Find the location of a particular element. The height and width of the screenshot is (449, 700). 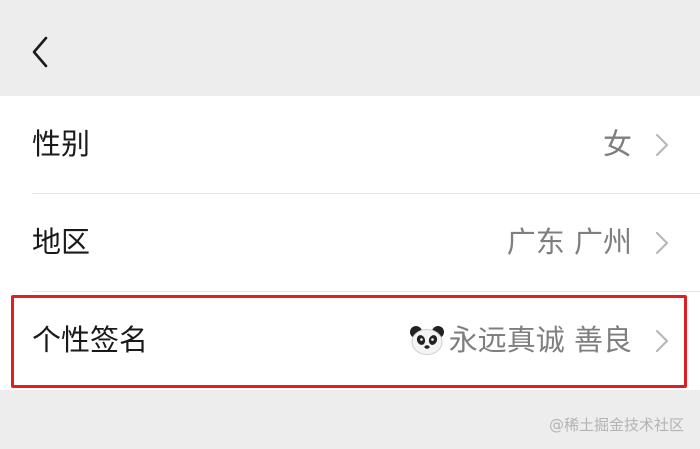

signature-text: 永远真诚 善良 is located at coordinates (540, 340).